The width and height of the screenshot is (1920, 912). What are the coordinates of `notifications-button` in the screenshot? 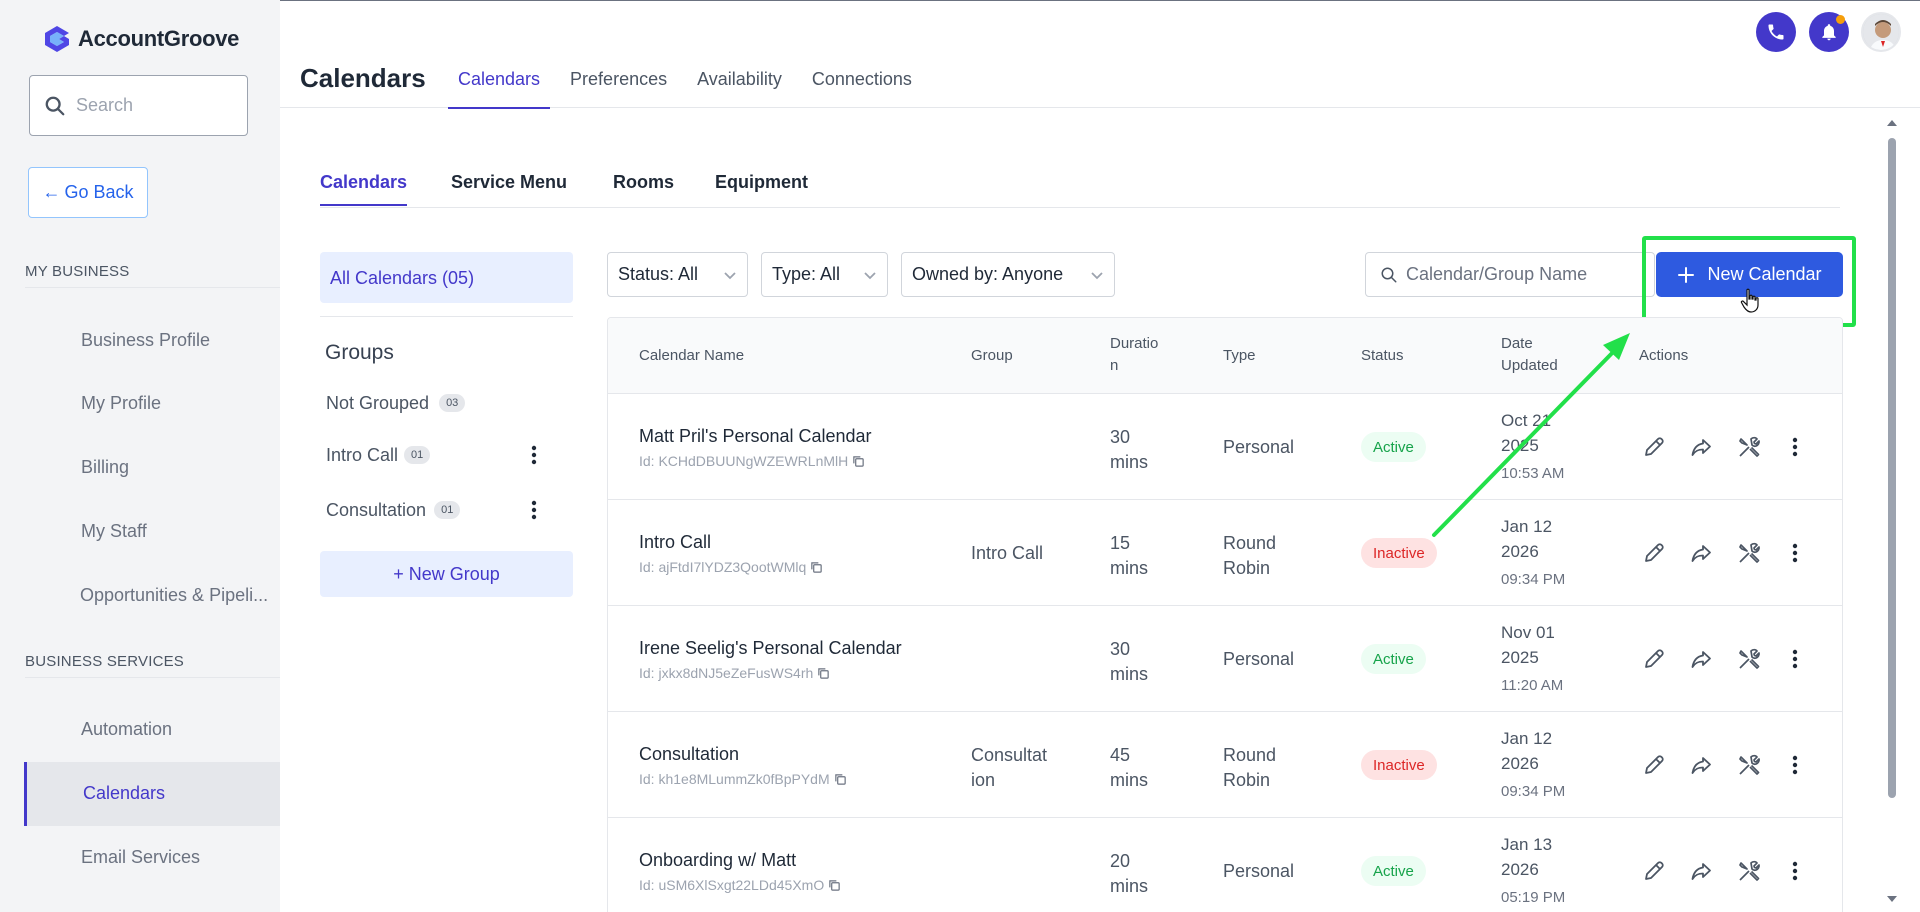 It's located at (1829, 32).